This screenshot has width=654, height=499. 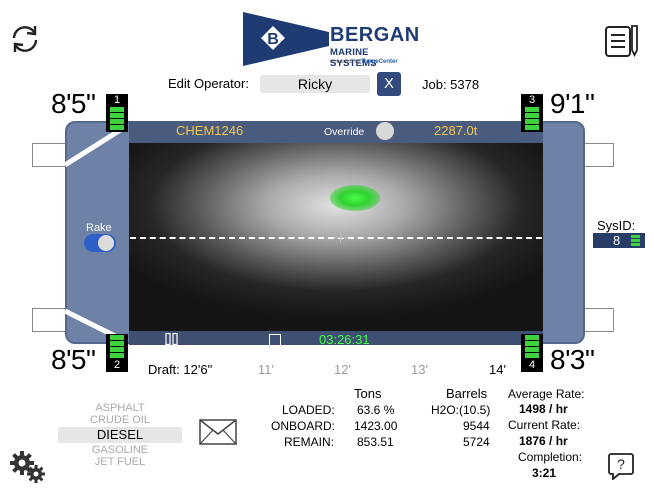 What do you see at coordinates (543, 441) in the screenshot?
I see `current-rate-value: 1876 / hr` at bounding box center [543, 441].